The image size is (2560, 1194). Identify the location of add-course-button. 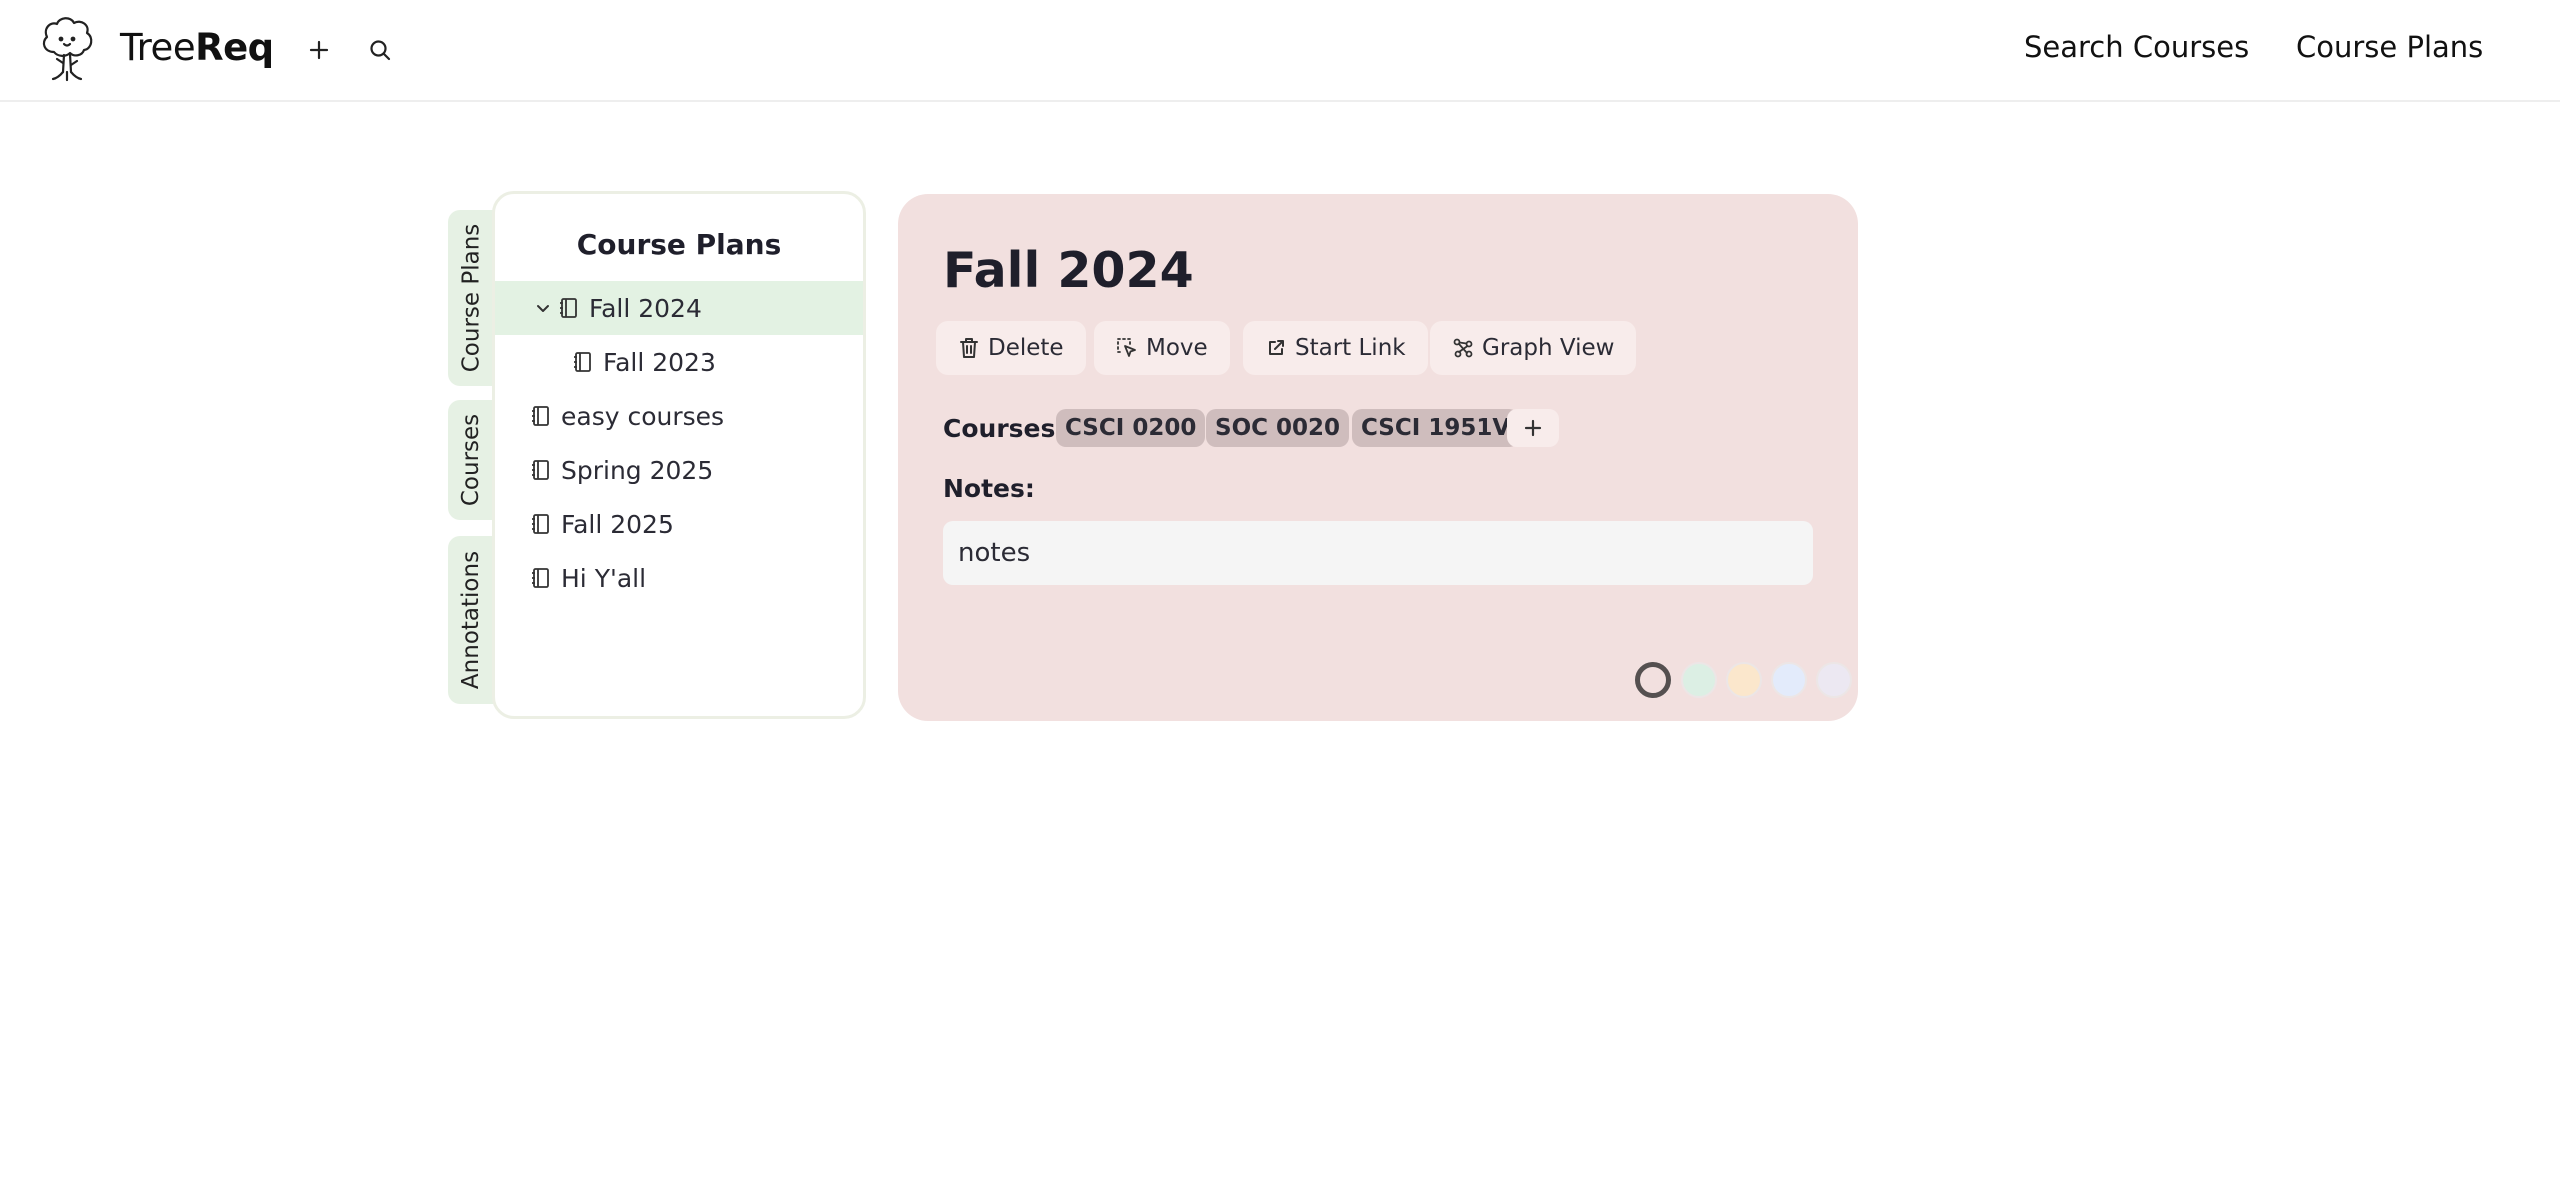
(1533, 428).